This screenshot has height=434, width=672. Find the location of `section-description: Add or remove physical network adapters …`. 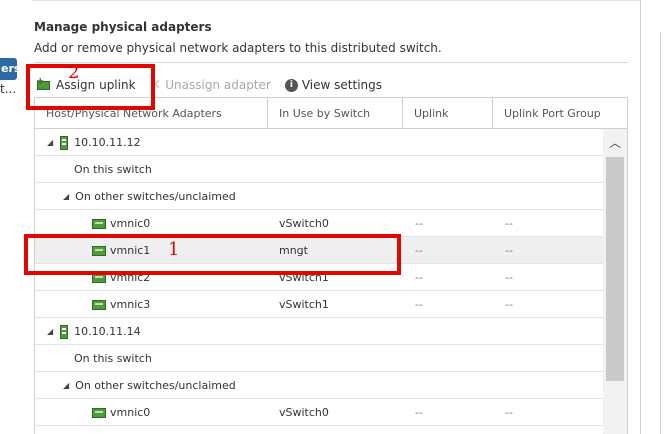

section-description: Add or remove physical network adapters … is located at coordinates (238, 48).